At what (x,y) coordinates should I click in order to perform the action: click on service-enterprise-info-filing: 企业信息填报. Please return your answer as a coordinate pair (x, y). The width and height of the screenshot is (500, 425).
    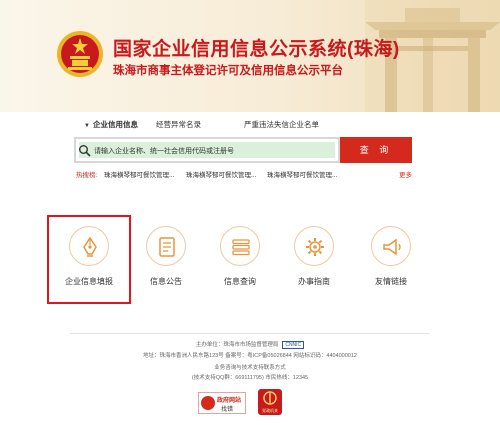
    Looking at the image, I should click on (90, 259).